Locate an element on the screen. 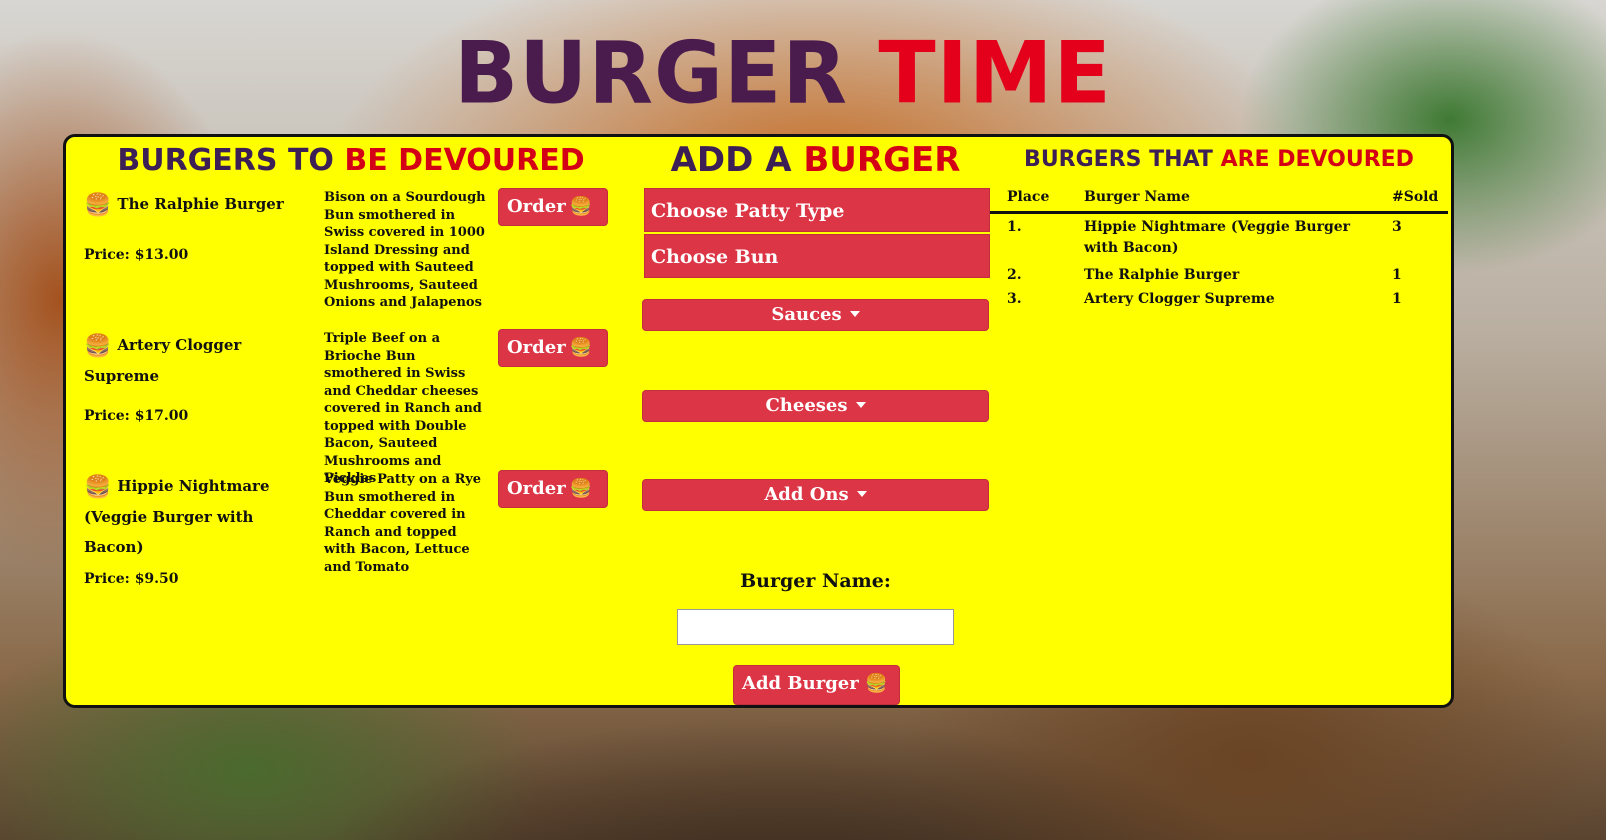  devoured-heading: BURGERS THAT ARE DEVOURED is located at coordinates (1219, 160).